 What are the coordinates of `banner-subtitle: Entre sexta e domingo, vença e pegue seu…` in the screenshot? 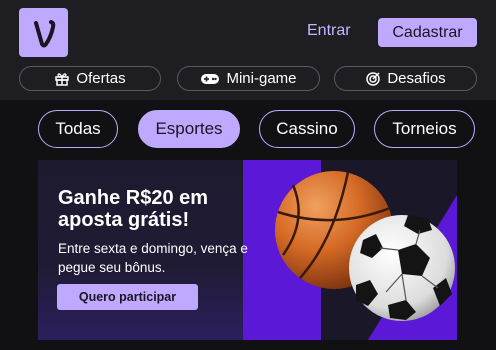 It's located at (153, 258).